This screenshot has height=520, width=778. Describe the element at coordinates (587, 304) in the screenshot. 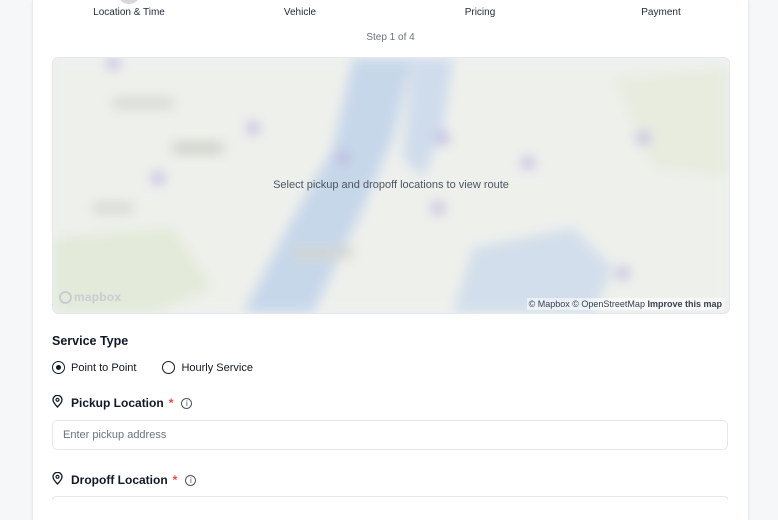

I see `attribution-text: © Mapbox © OpenStreetMap` at that location.